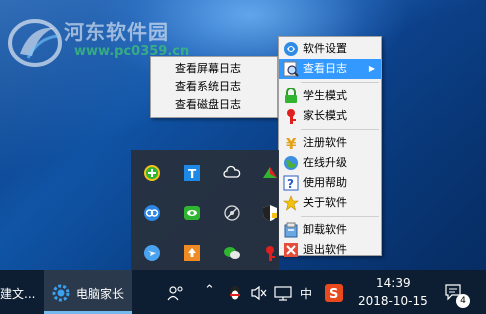  What do you see at coordinates (325, 48) in the screenshot?
I see `menu-item-label: 软件设置` at bounding box center [325, 48].